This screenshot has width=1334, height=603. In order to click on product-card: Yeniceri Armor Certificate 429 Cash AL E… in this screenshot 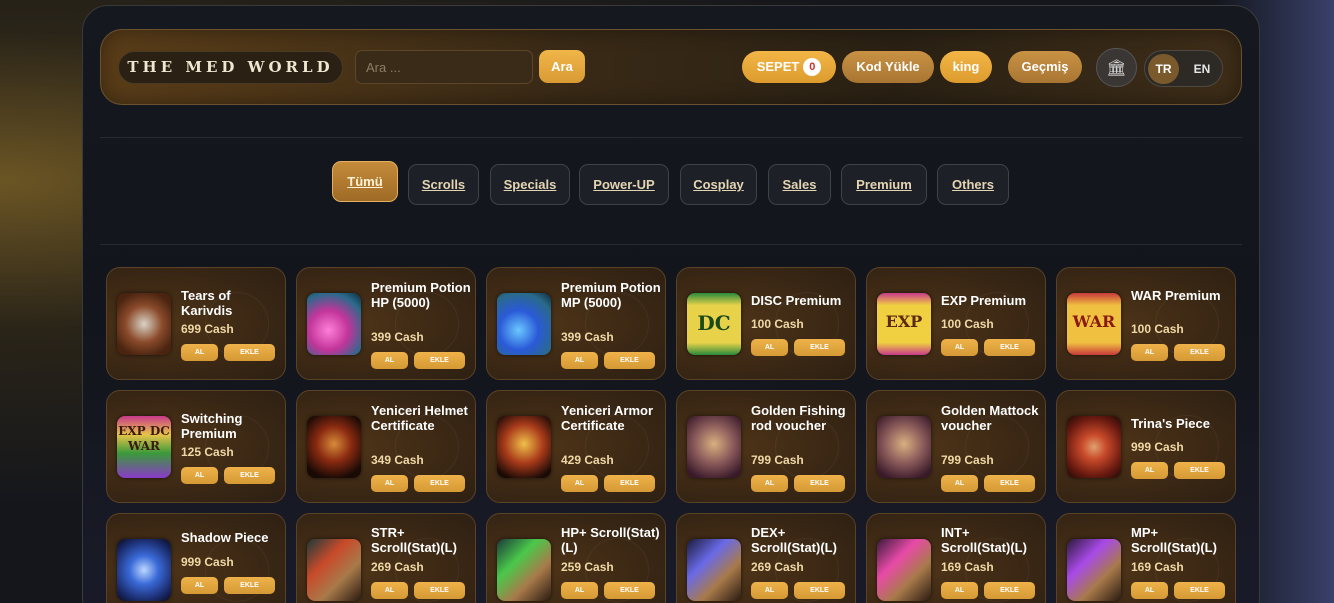, I will do `click(576, 446)`.